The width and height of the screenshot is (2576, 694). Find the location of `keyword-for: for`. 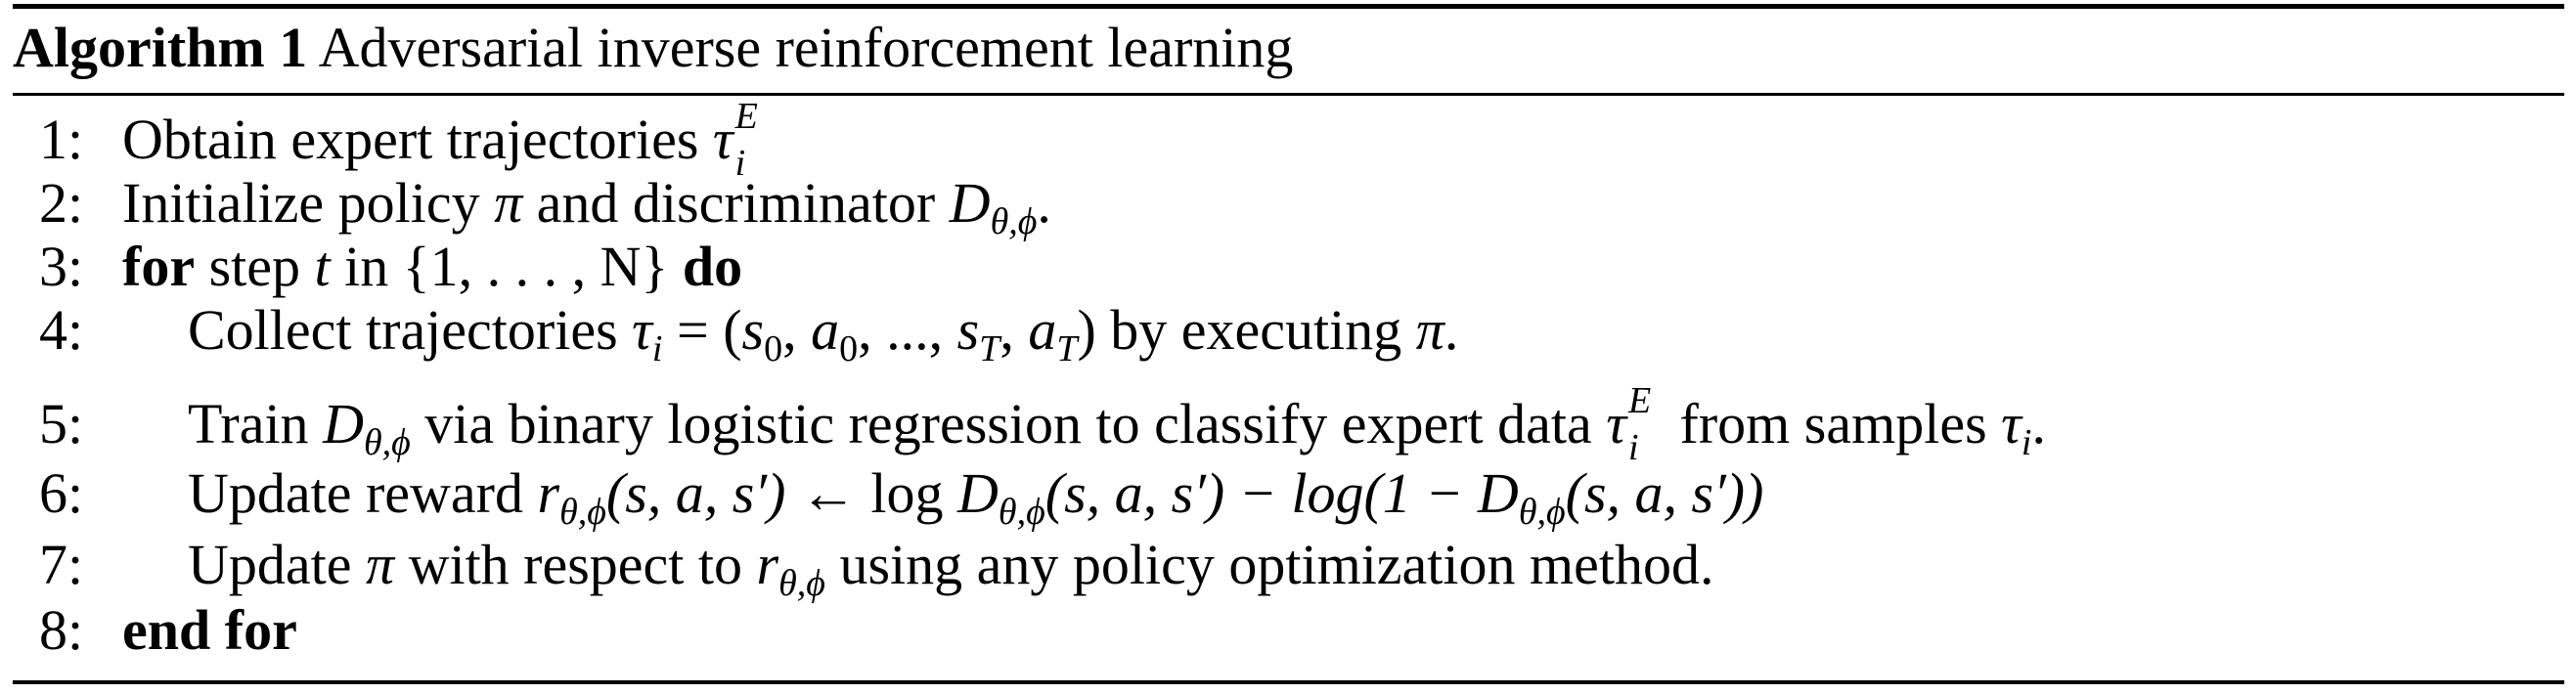

keyword-for: for is located at coordinates (159, 266).